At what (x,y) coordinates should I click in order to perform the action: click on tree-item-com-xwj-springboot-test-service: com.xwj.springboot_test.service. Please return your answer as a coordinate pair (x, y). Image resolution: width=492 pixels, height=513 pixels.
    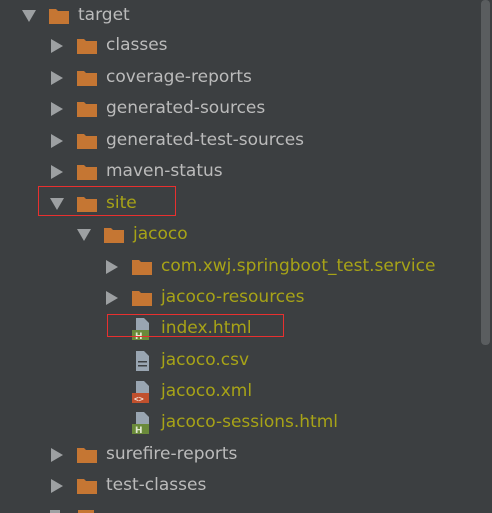
    Looking at the image, I should click on (269, 266).